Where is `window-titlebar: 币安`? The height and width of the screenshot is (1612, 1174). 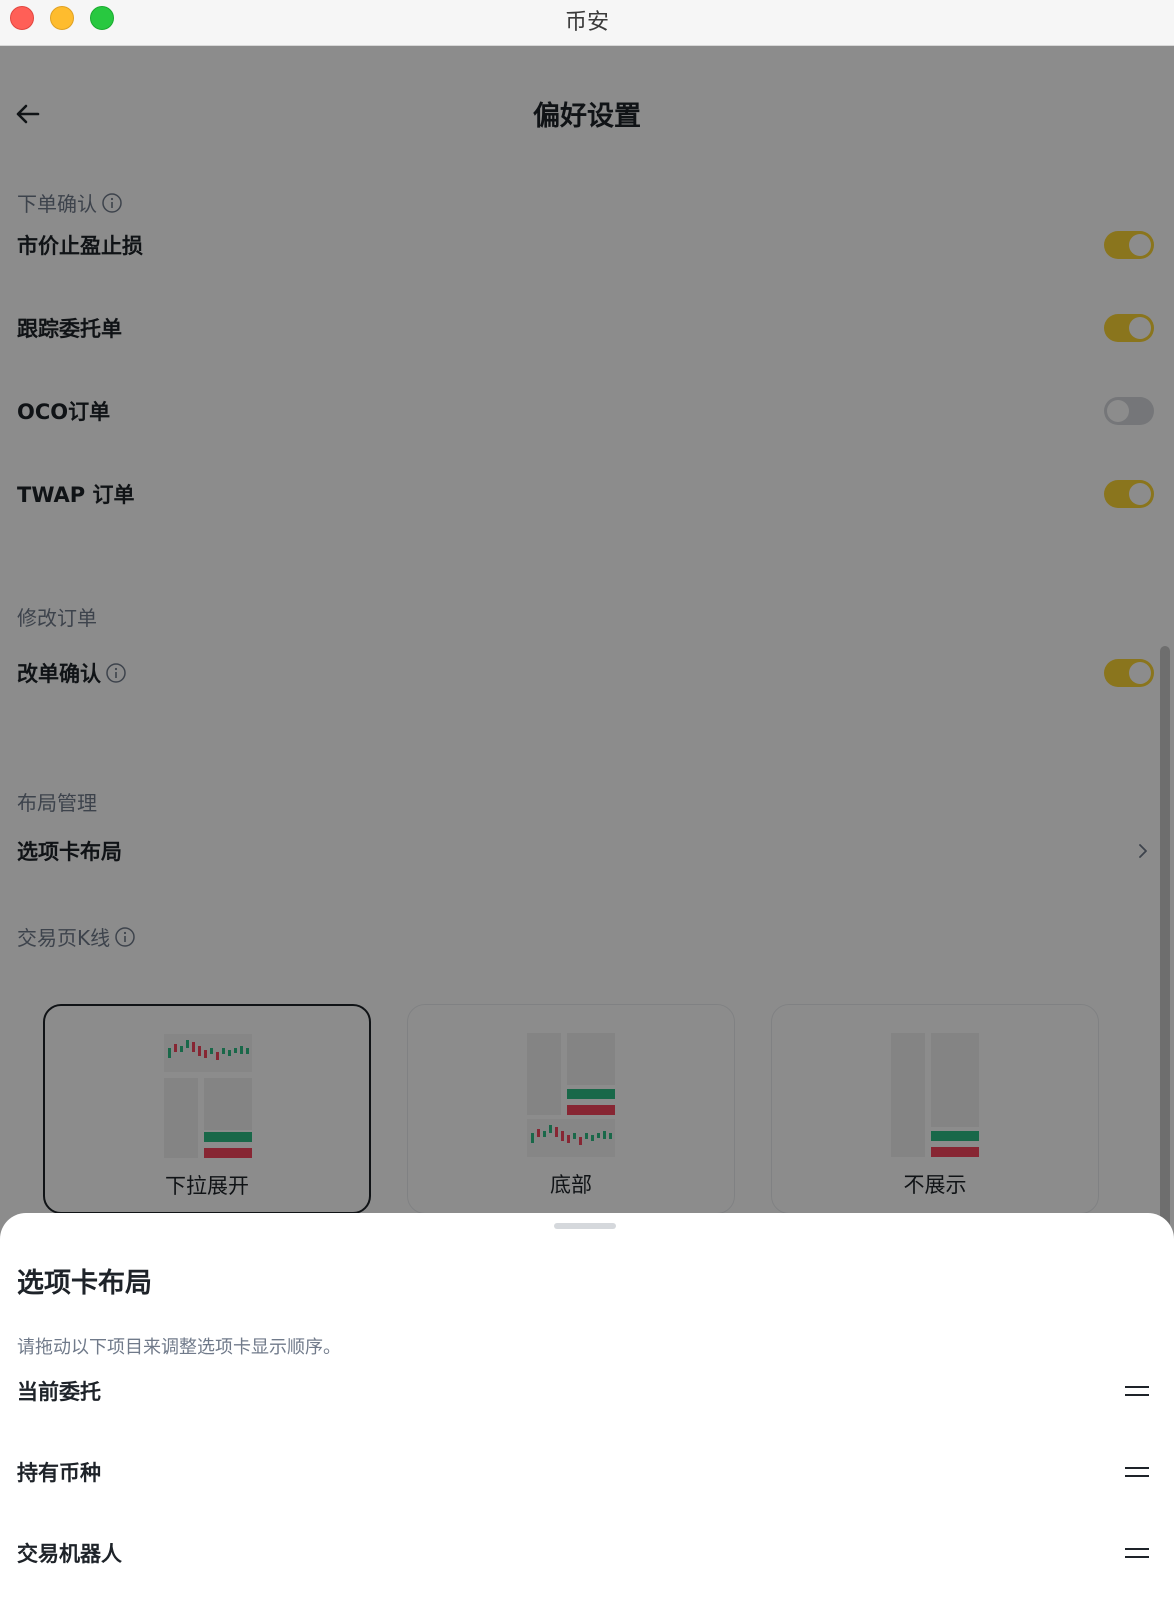
window-titlebar: 币安 is located at coordinates (587, 23).